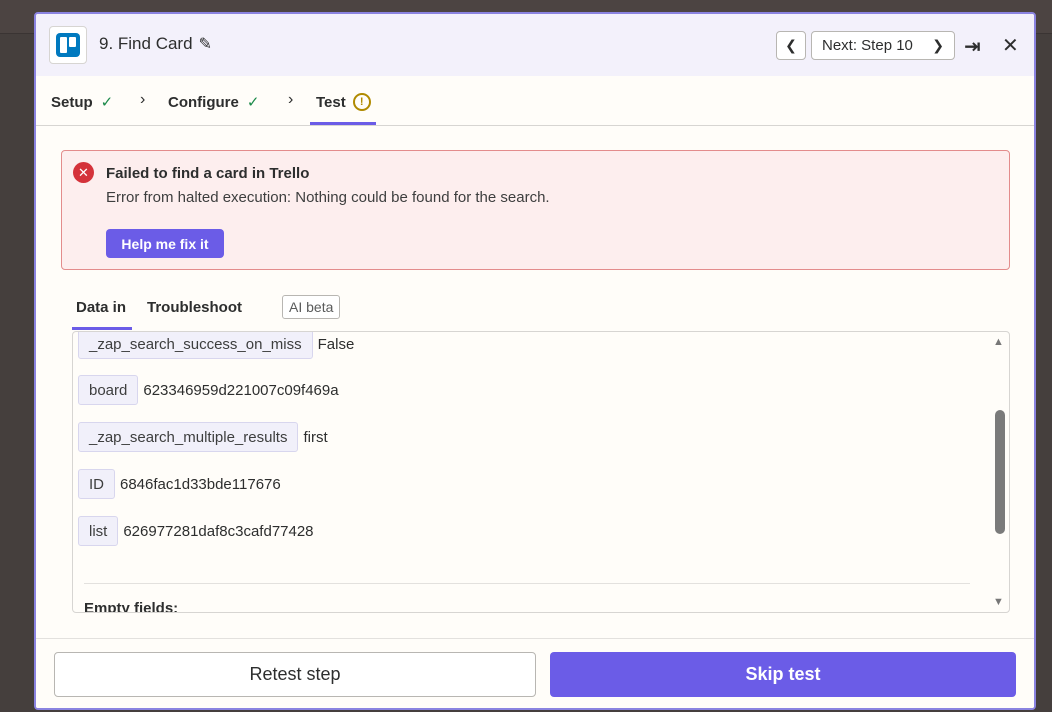 Image resolution: width=1052 pixels, height=712 pixels. I want to click on warning-icon: !, so click(361, 102).